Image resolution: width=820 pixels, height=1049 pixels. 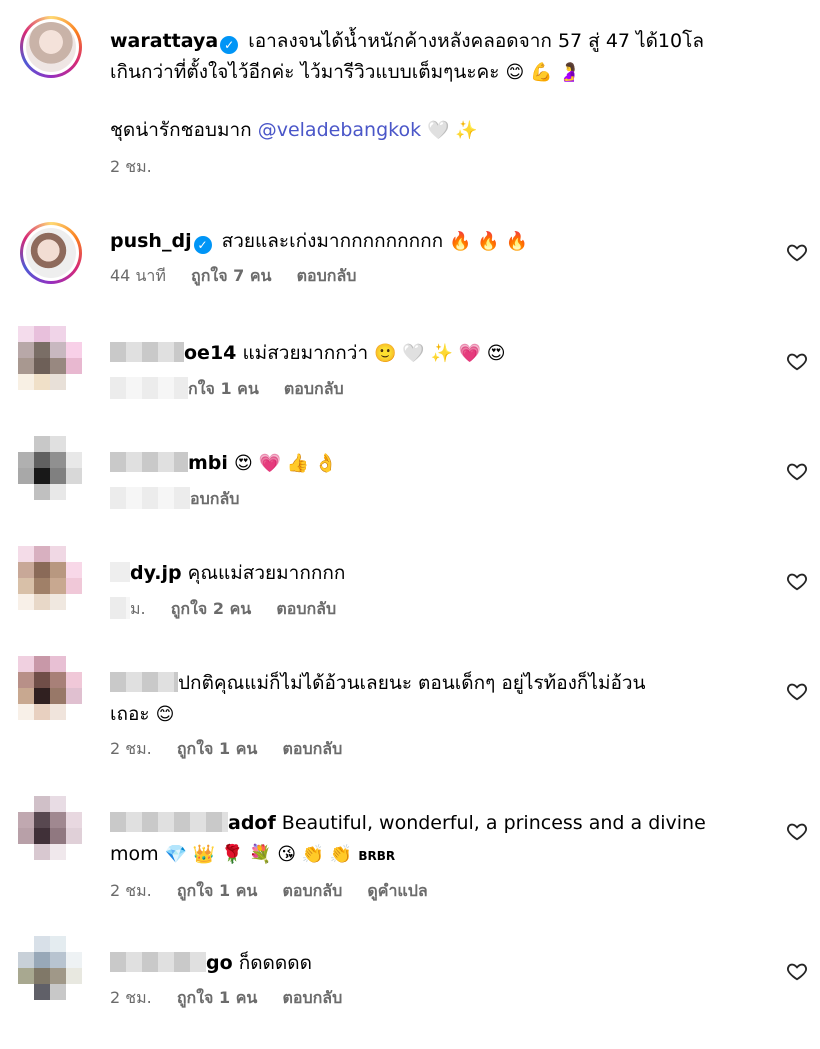 I want to click on comment-time: ม., so click(x=138, y=608).